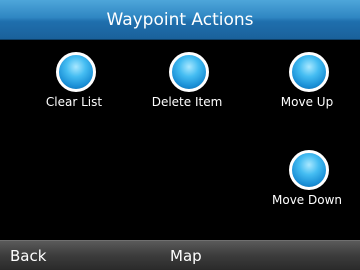  I want to click on title-bar: Waypoint Actions, so click(180, 20).